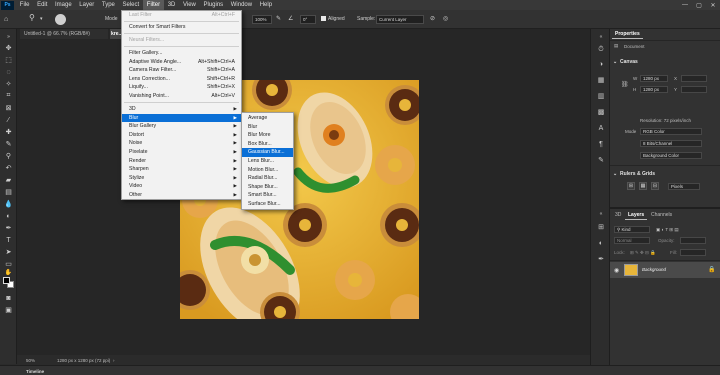  I want to click on opacity-field, so click(693, 240).